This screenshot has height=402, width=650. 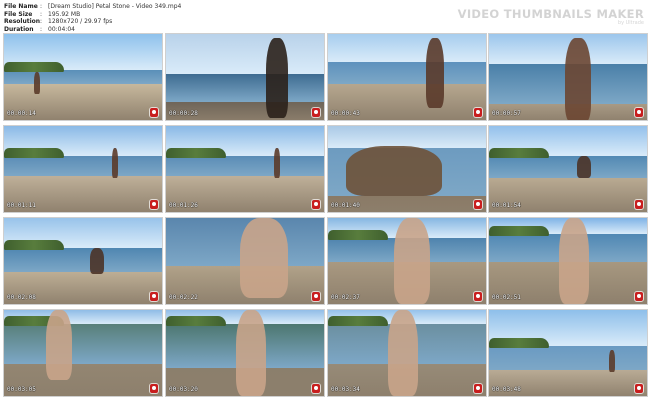 What do you see at coordinates (64, 14) in the screenshot?
I see `file-size-value: 195.92 MB` at bounding box center [64, 14].